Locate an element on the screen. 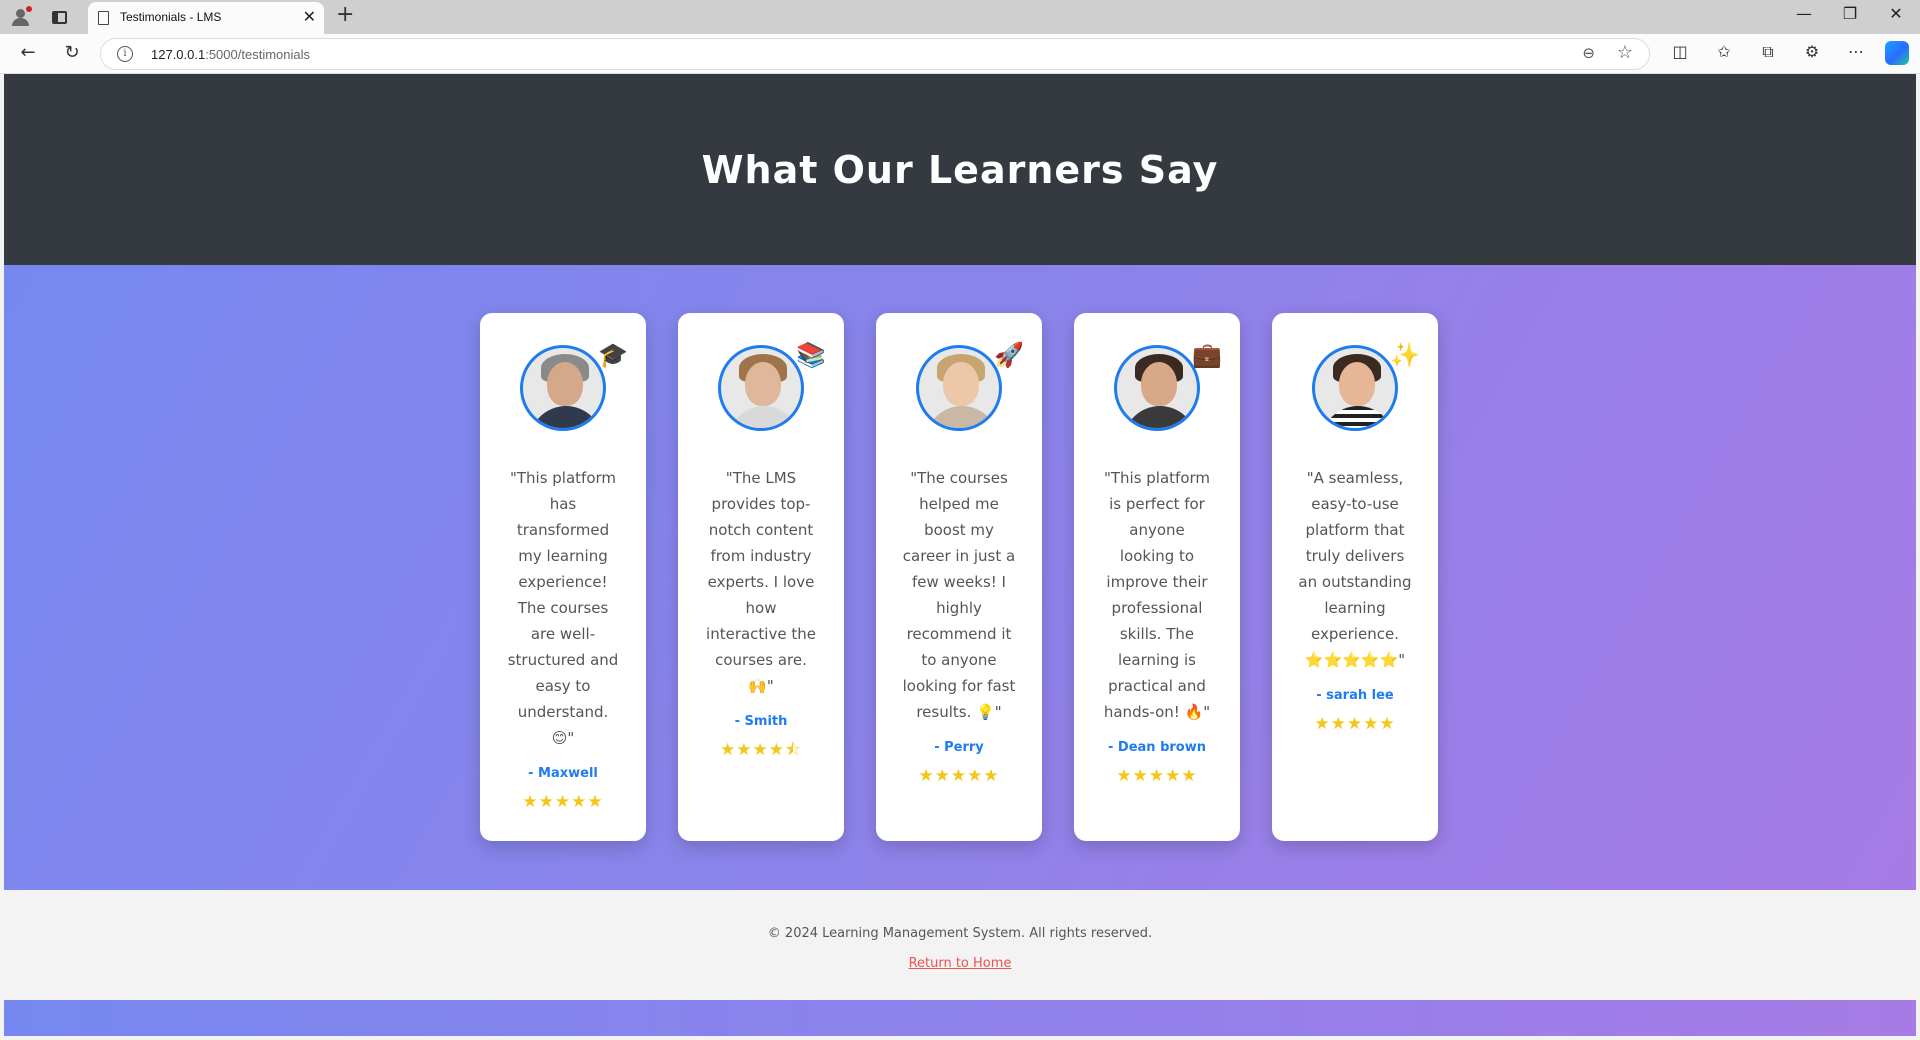 This screenshot has height=1040, width=1920. return-home-link: Return to Home is located at coordinates (960, 963).